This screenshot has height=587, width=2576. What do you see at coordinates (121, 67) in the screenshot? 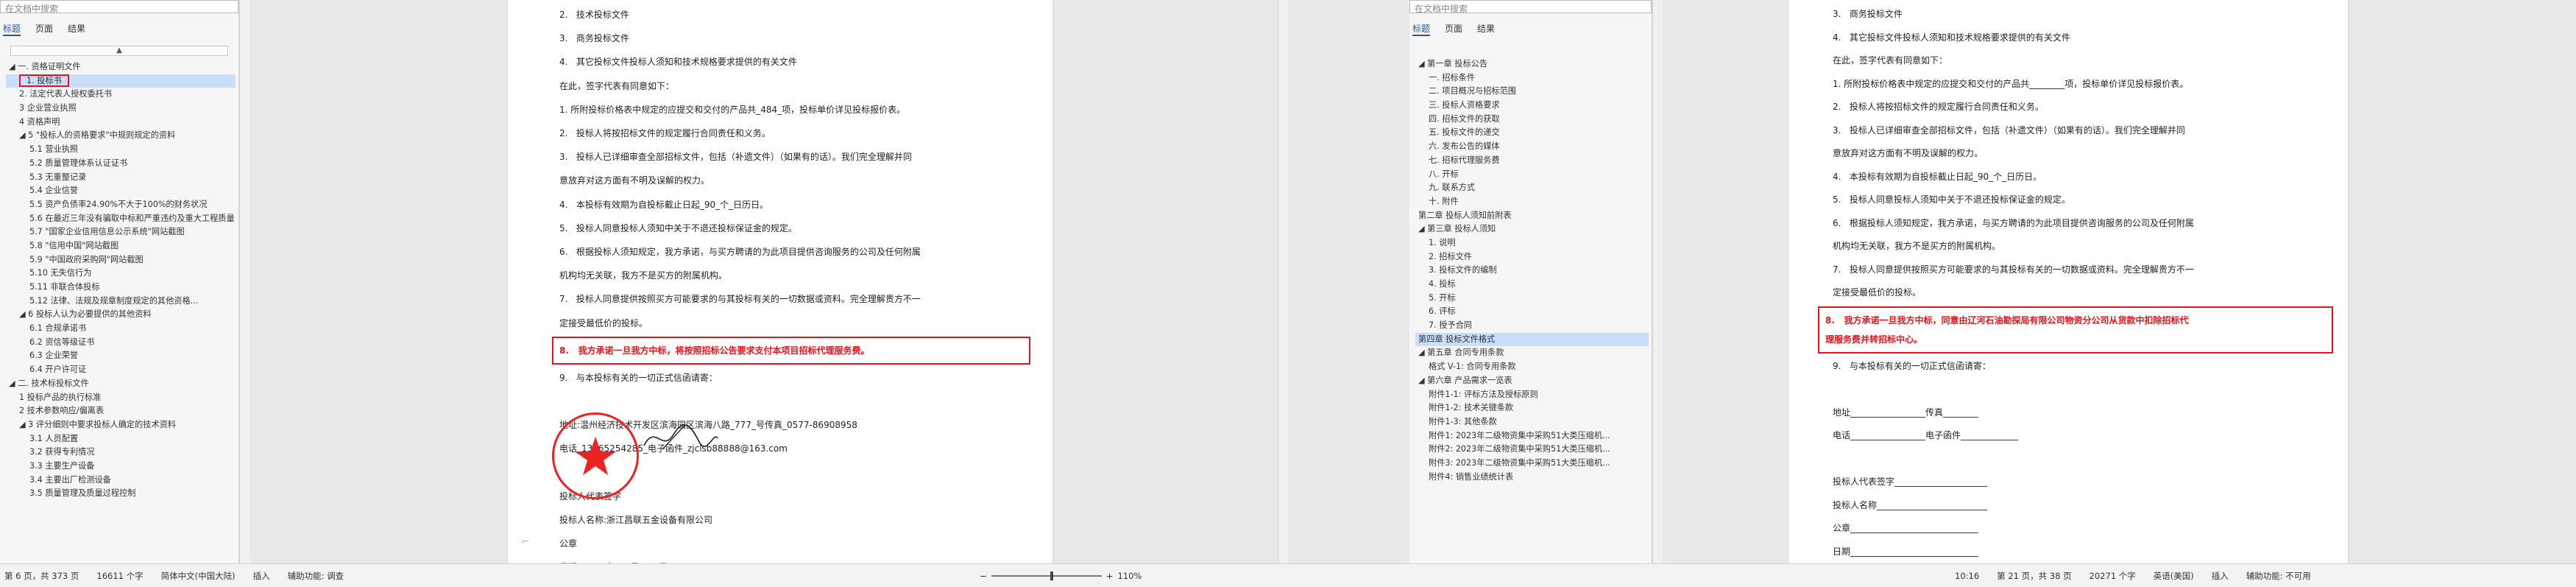
I see `nav-heading-item: ◢ 一. 资格证明文件` at bounding box center [121, 67].